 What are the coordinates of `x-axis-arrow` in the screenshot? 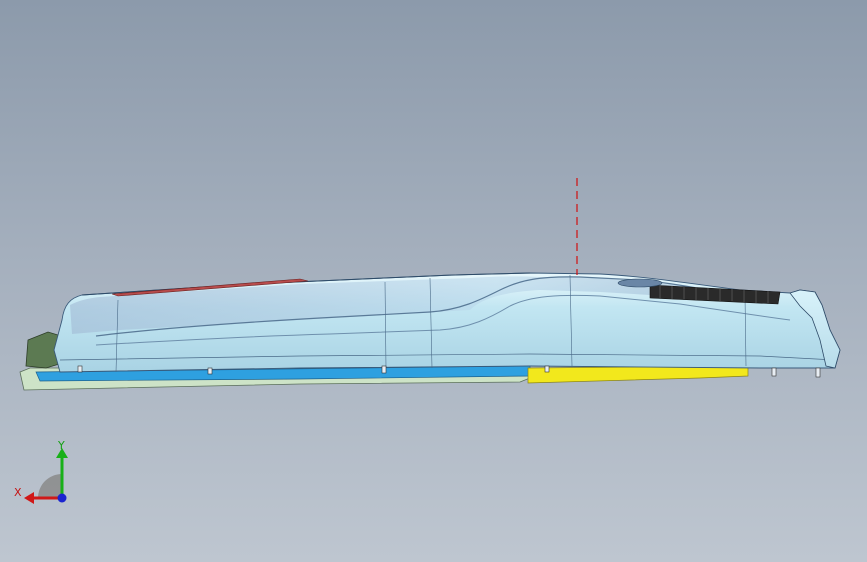 It's located at (29, 498).